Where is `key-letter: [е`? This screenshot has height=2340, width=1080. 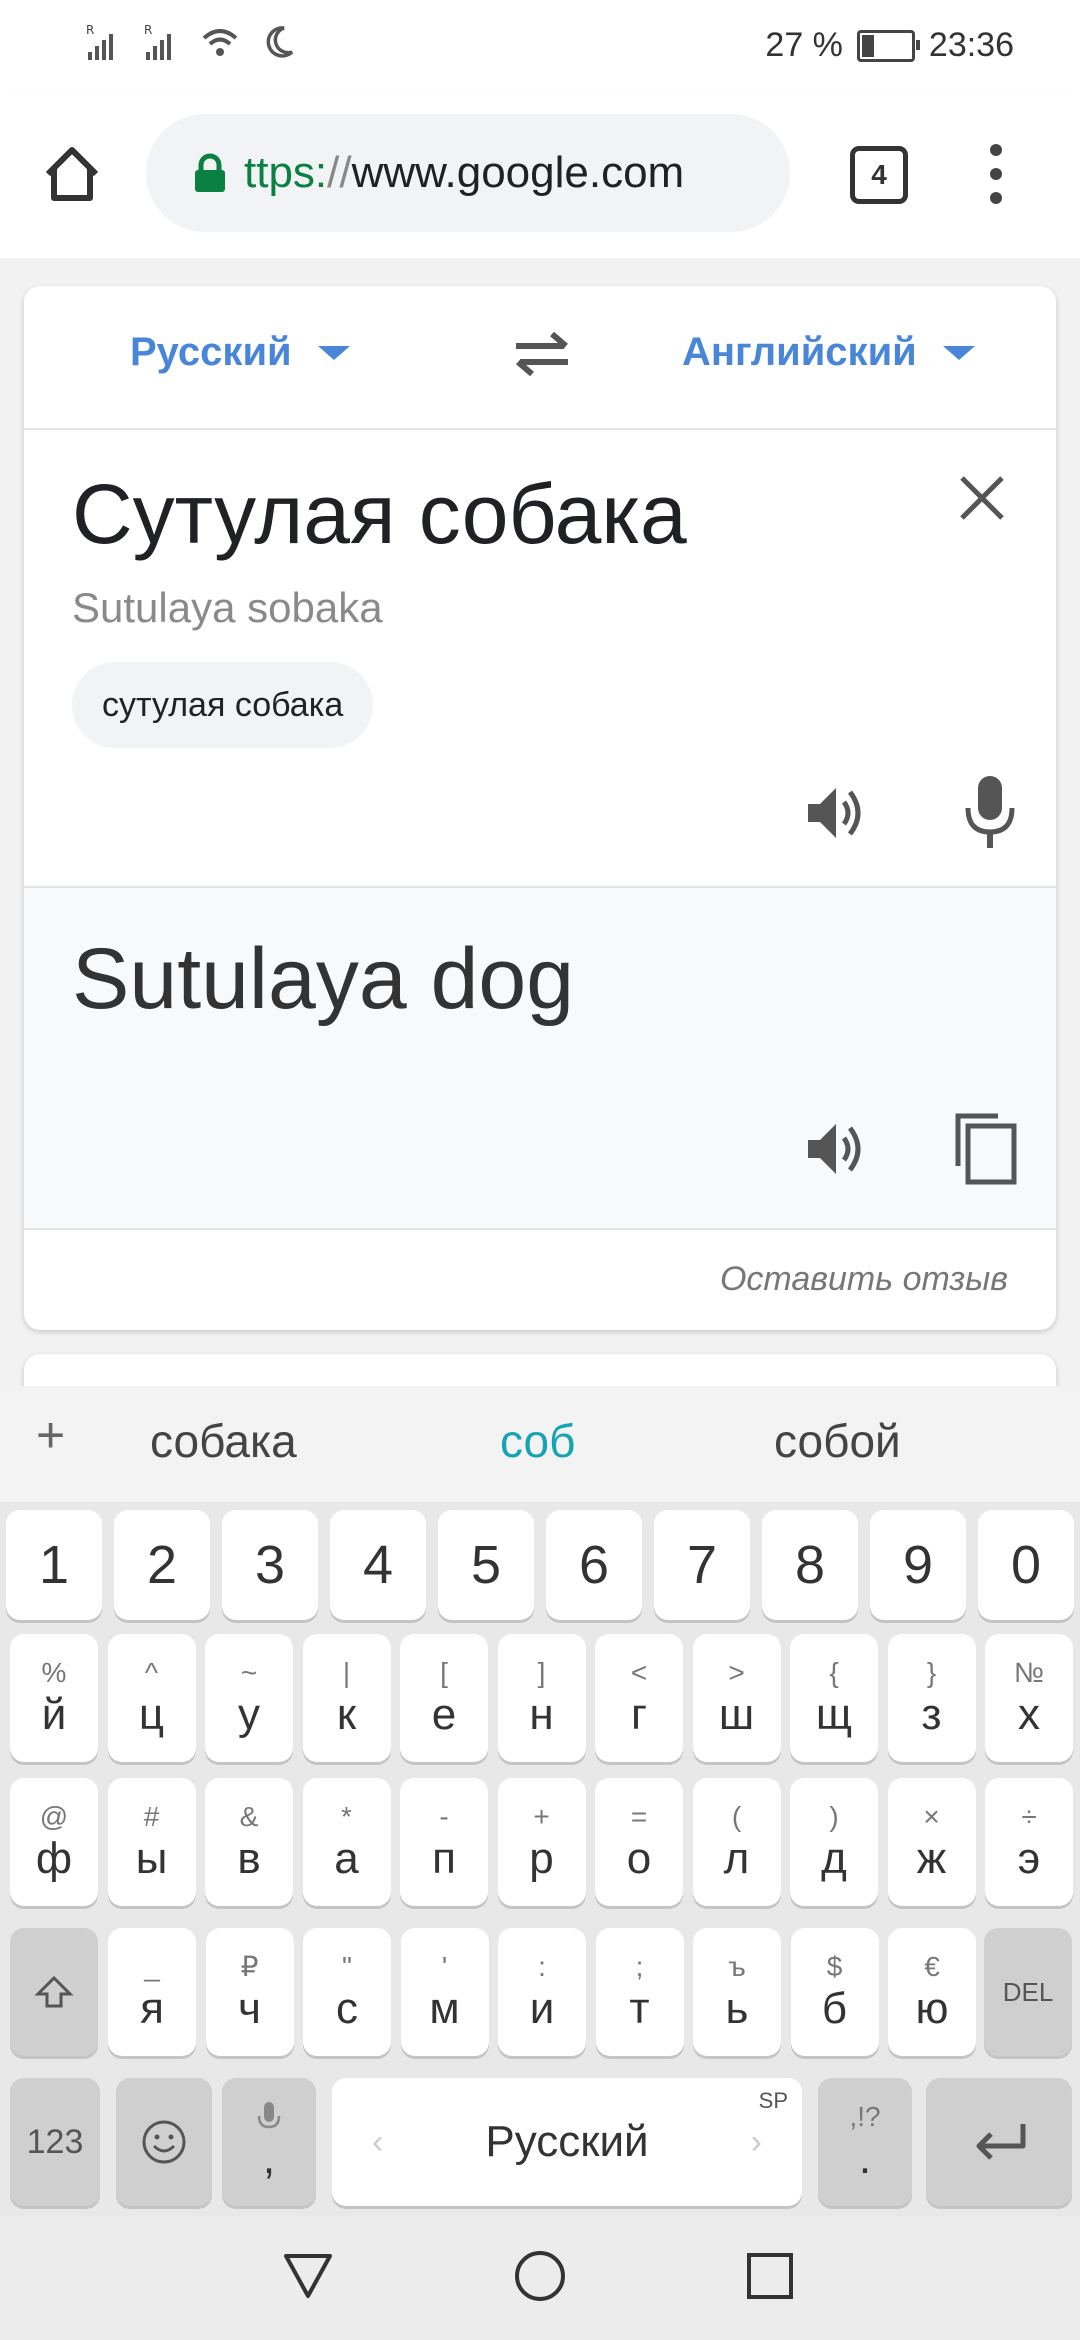
key-letter: [е is located at coordinates (444, 1698).